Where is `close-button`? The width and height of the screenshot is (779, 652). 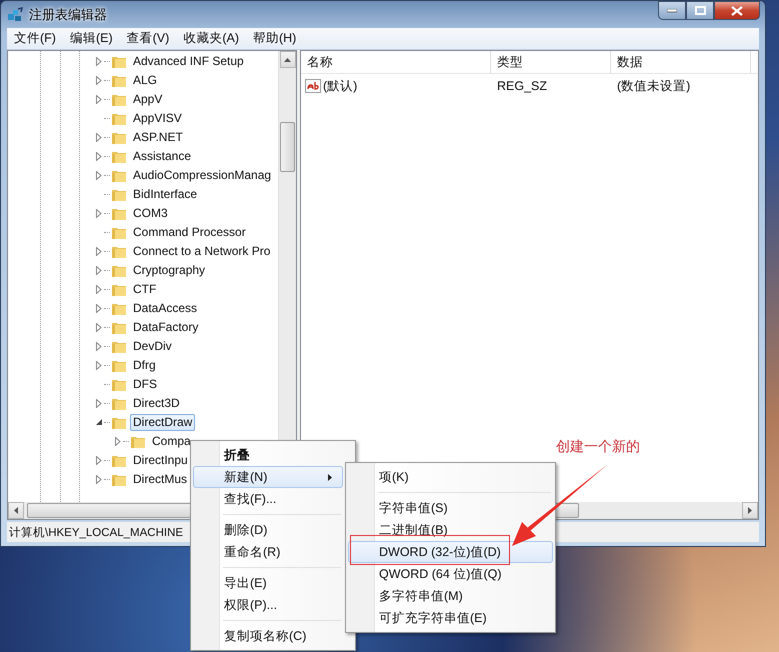
close-button is located at coordinates (737, 10).